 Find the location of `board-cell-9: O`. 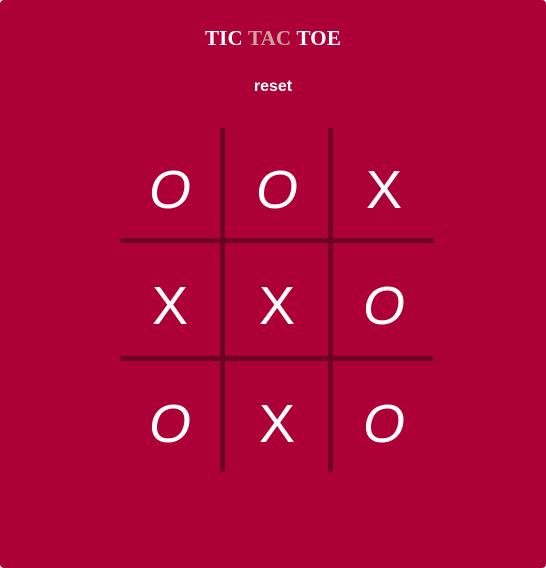

board-cell-9: O is located at coordinates (384, 424).